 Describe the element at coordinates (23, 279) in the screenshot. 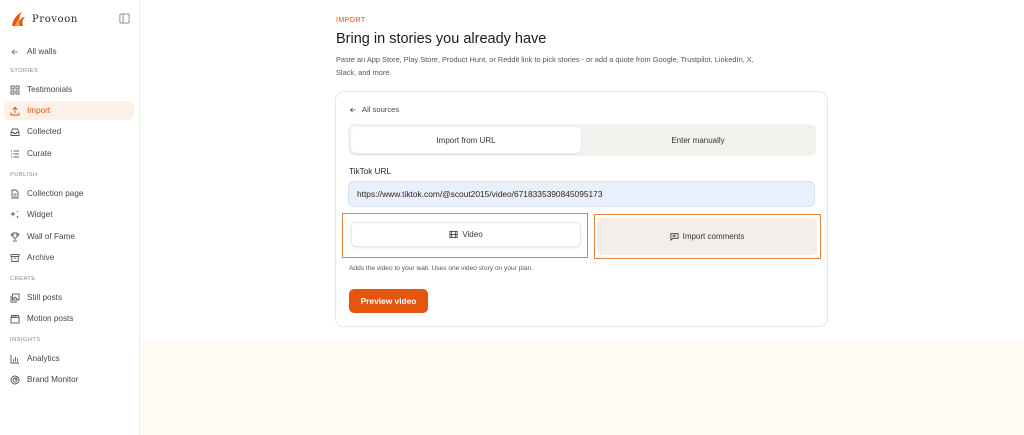

I see `section-create: CREATE` at that location.